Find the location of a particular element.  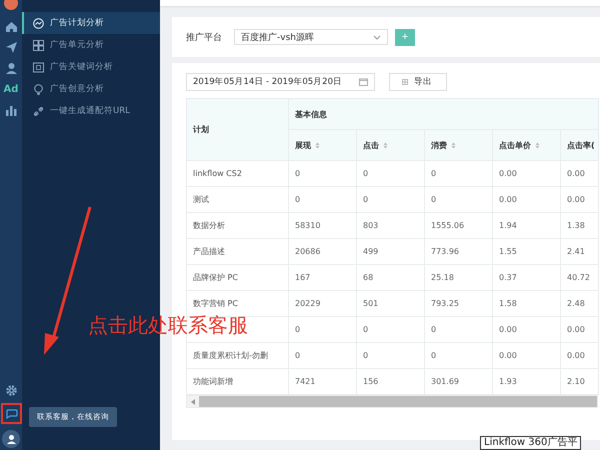

filter-label: 推广平台 is located at coordinates (204, 38).